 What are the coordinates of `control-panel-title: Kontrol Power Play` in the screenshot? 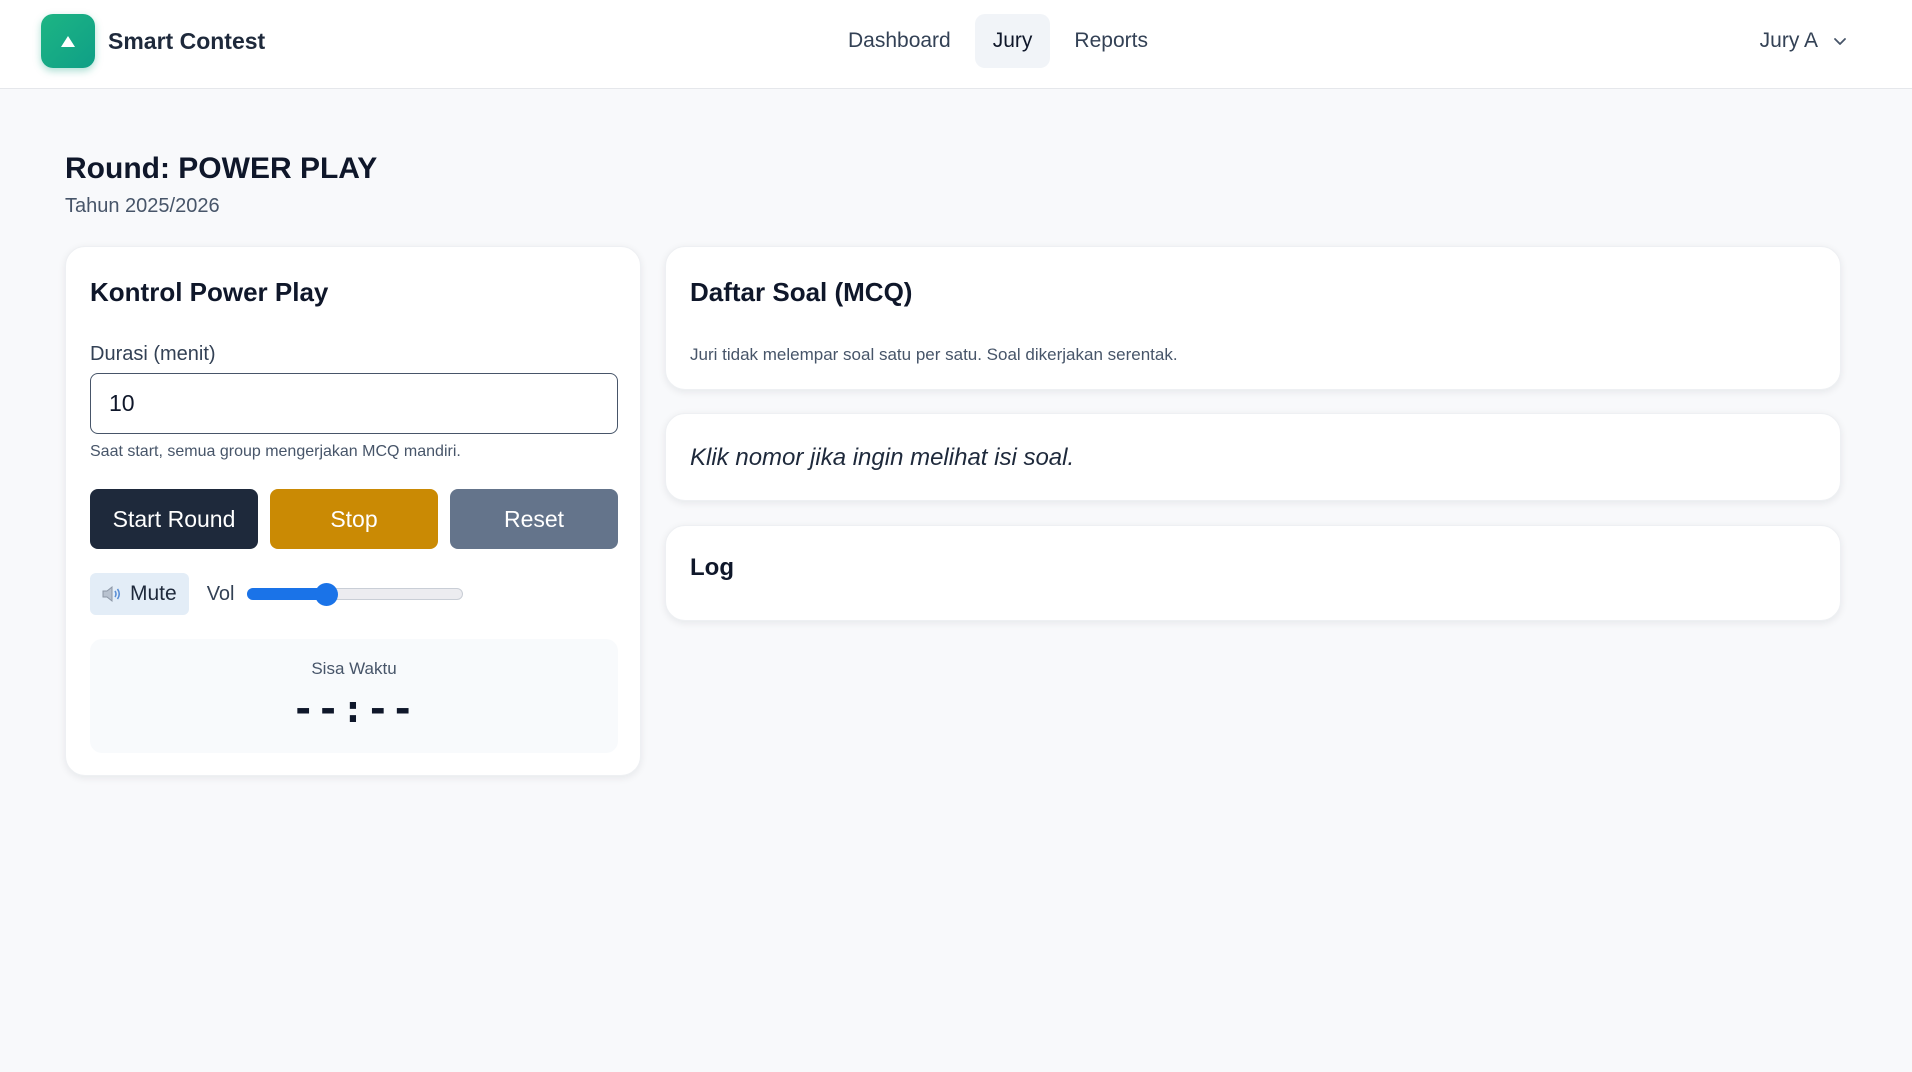 It's located at (209, 292).